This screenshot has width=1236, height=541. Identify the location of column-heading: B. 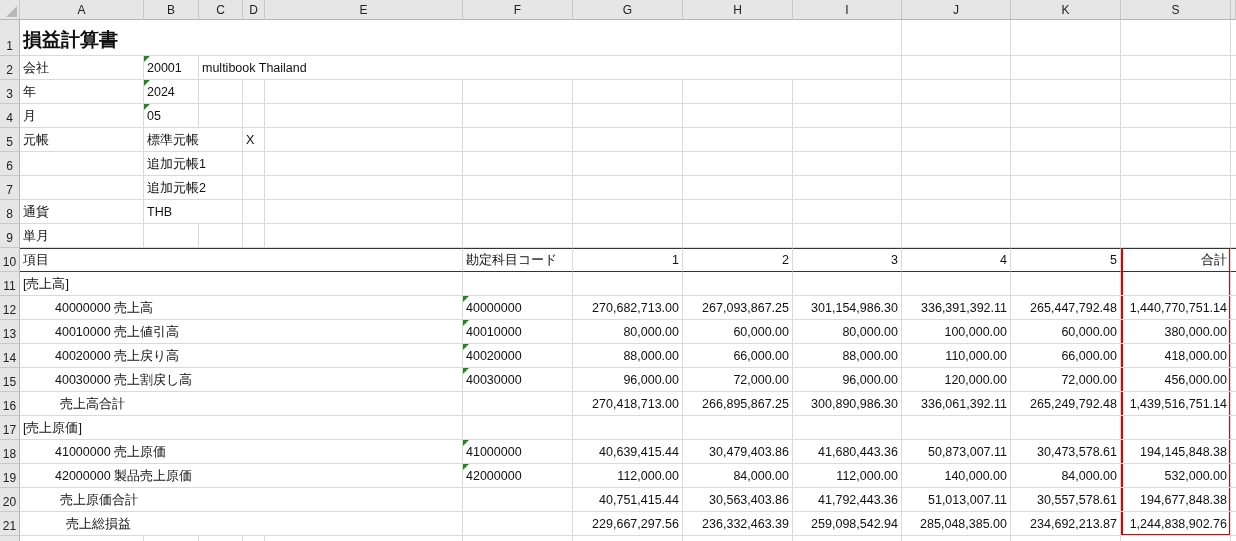
(171, 10).